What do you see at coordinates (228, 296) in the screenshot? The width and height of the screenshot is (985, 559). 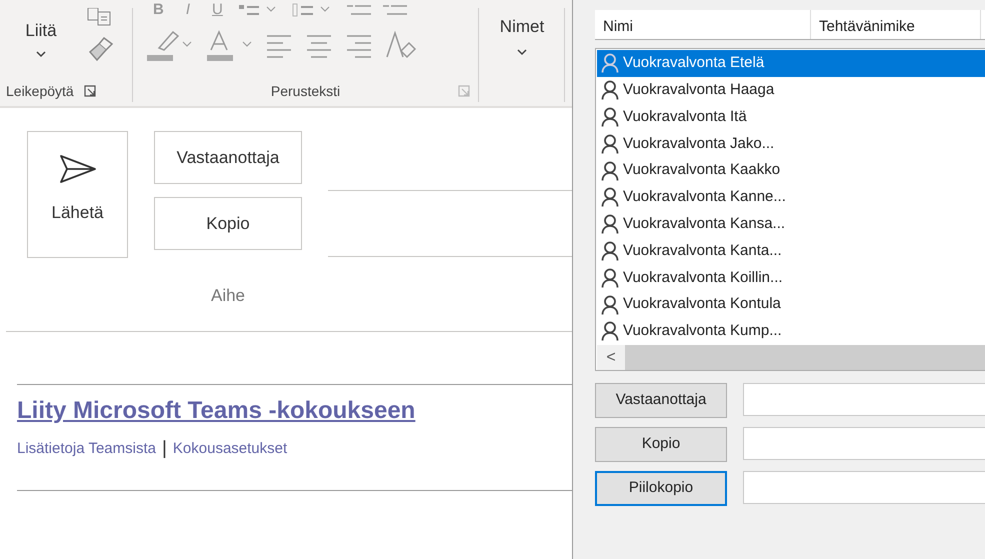 I see `subject-label: Aihe` at bounding box center [228, 296].